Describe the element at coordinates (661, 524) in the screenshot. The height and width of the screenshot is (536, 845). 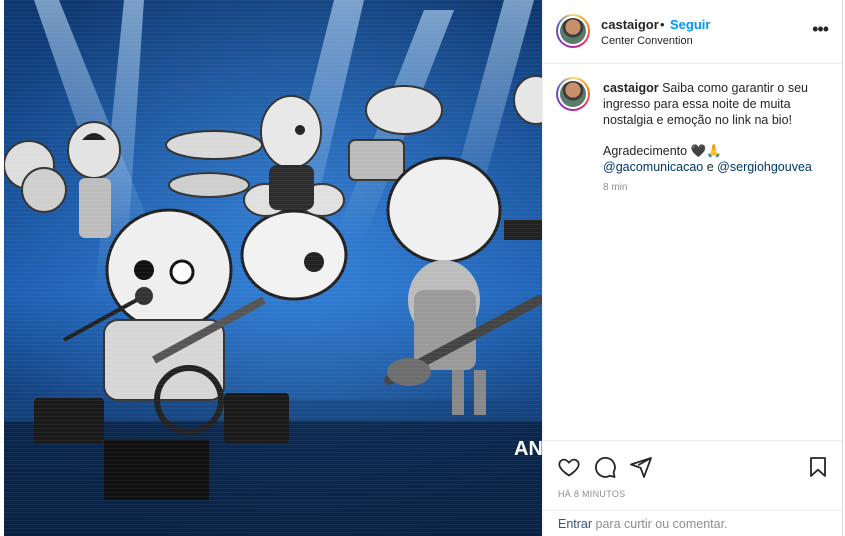
I see `login-prompt-text: para curtir ou comentar.` at that location.